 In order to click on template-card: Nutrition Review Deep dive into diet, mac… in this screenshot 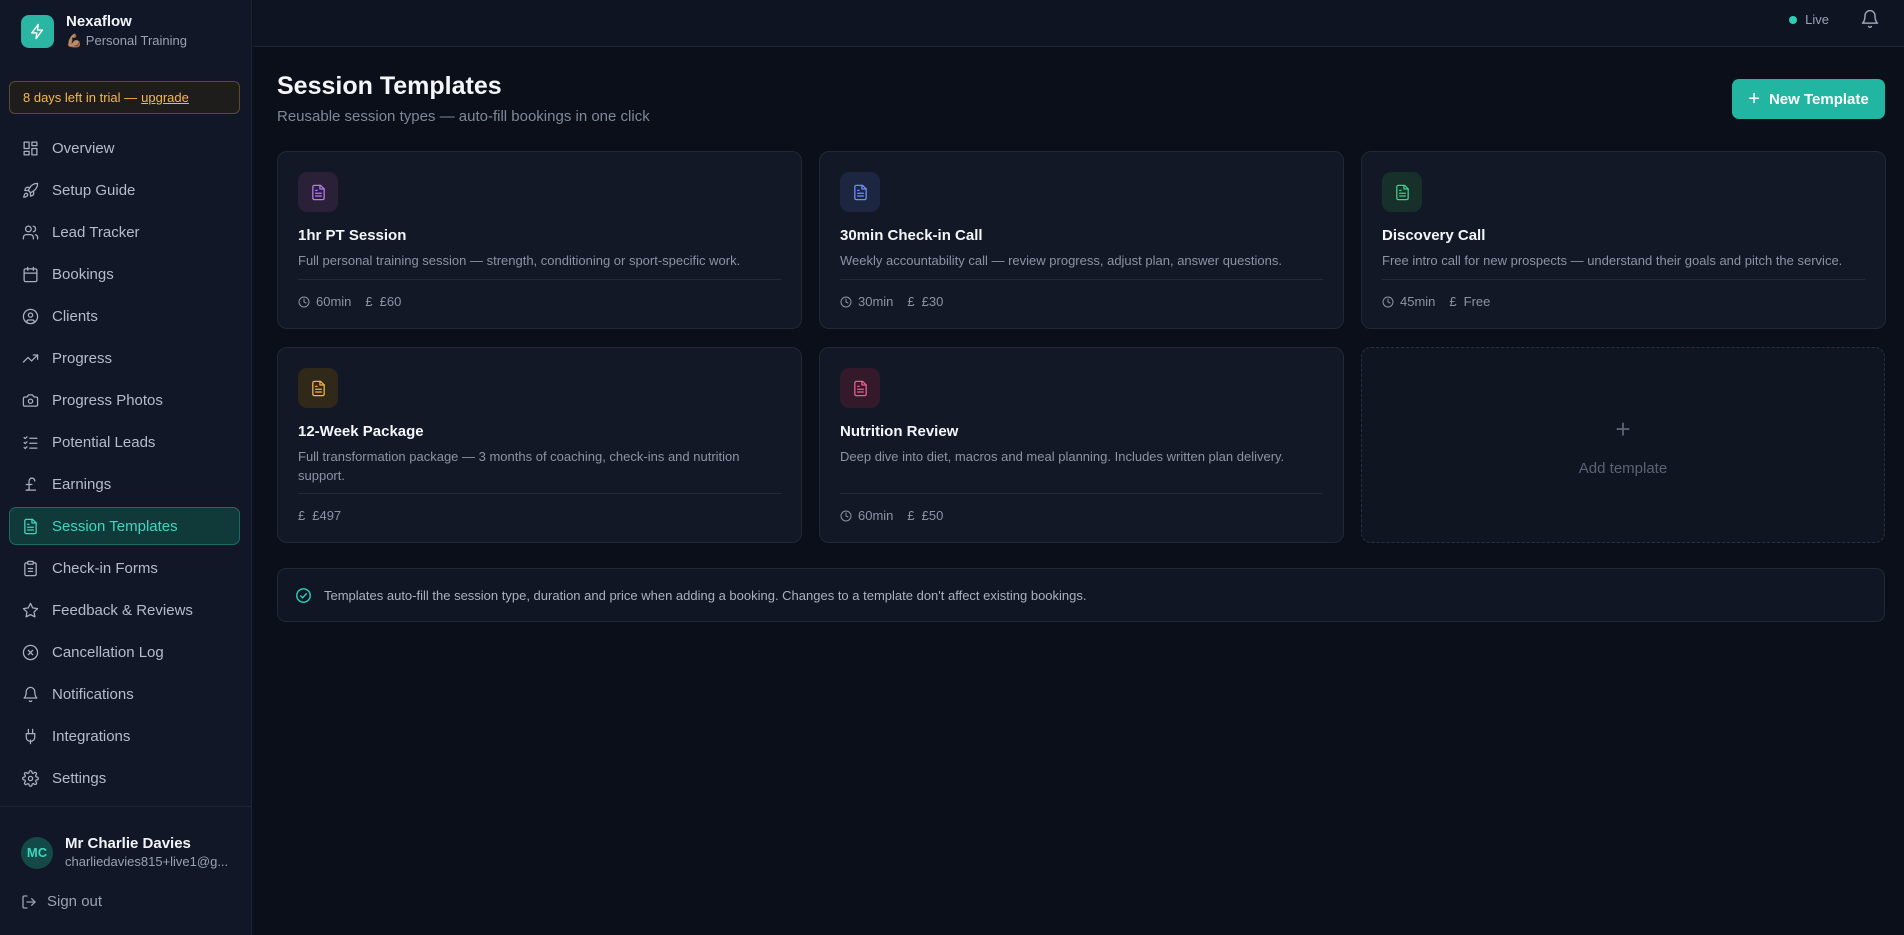, I will do `click(1081, 445)`.